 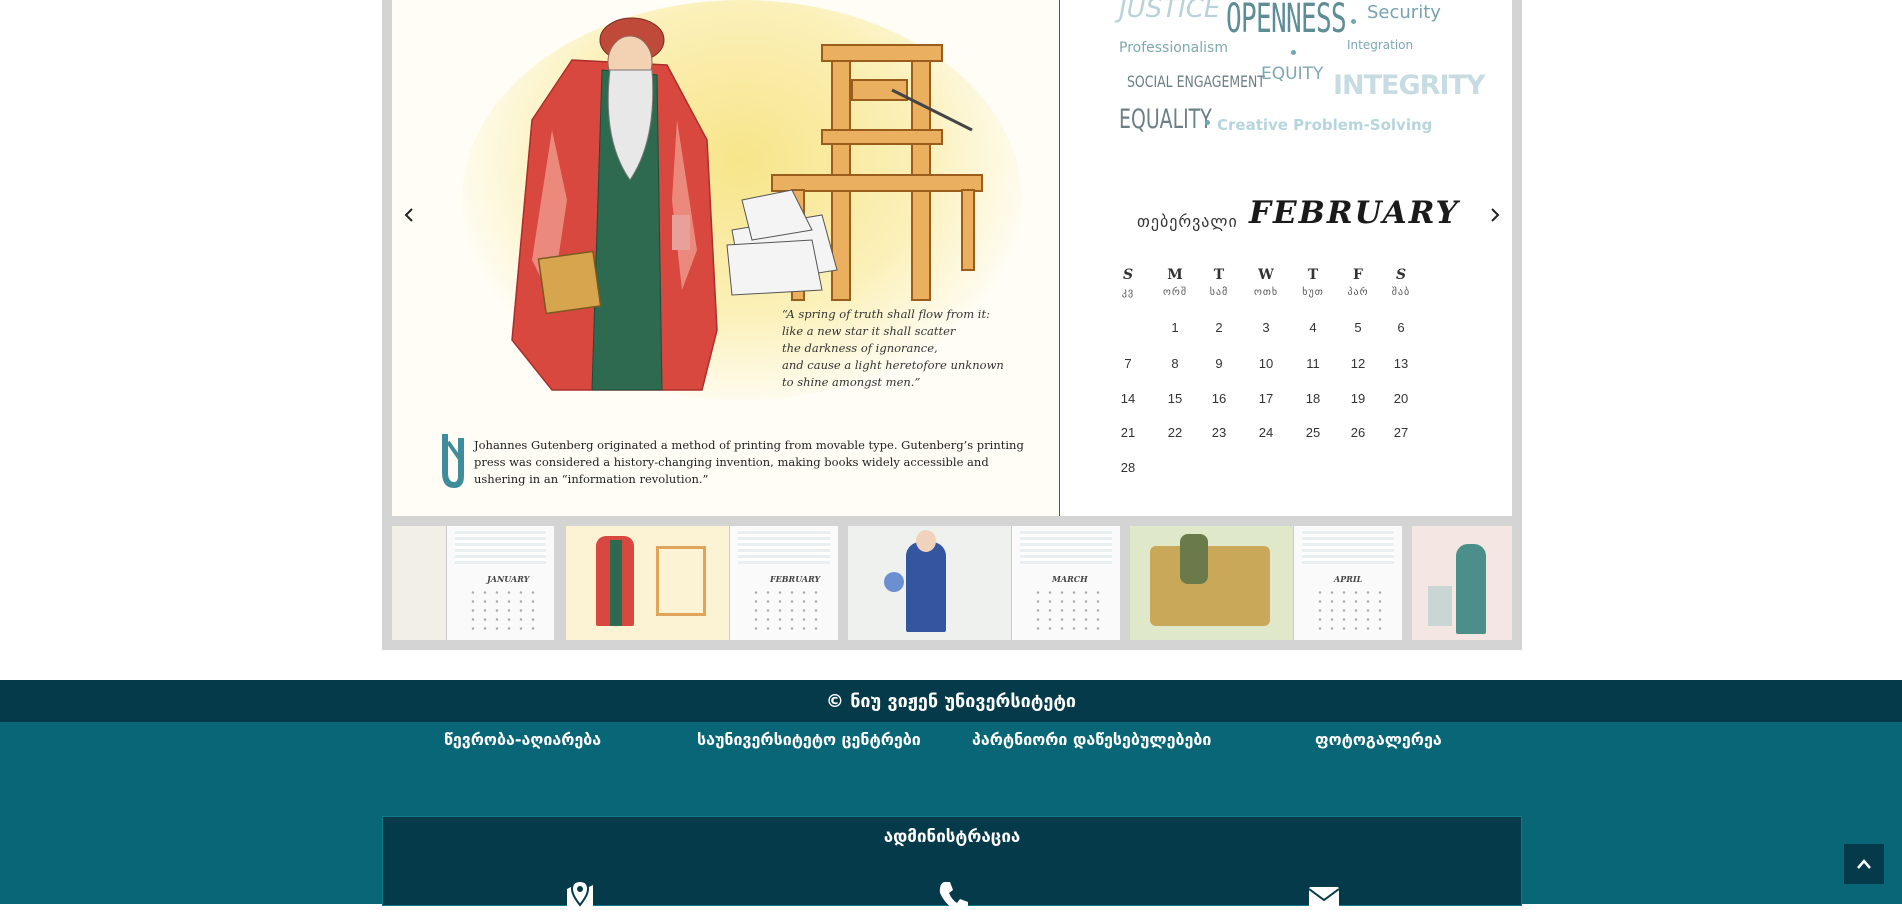 What do you see at coordinates (1292, 74) in the screenshot?
I see `word-equity: EQUITY` at bounding box center [1292, 74].